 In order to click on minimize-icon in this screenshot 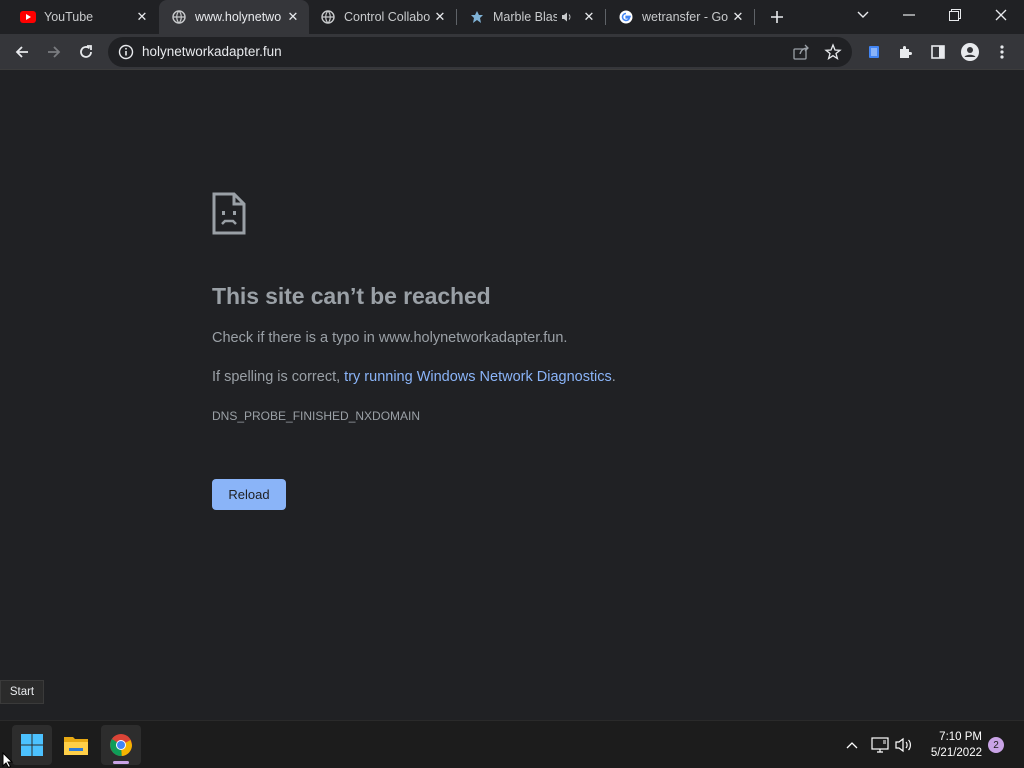, I will do `click(909, 15)`.